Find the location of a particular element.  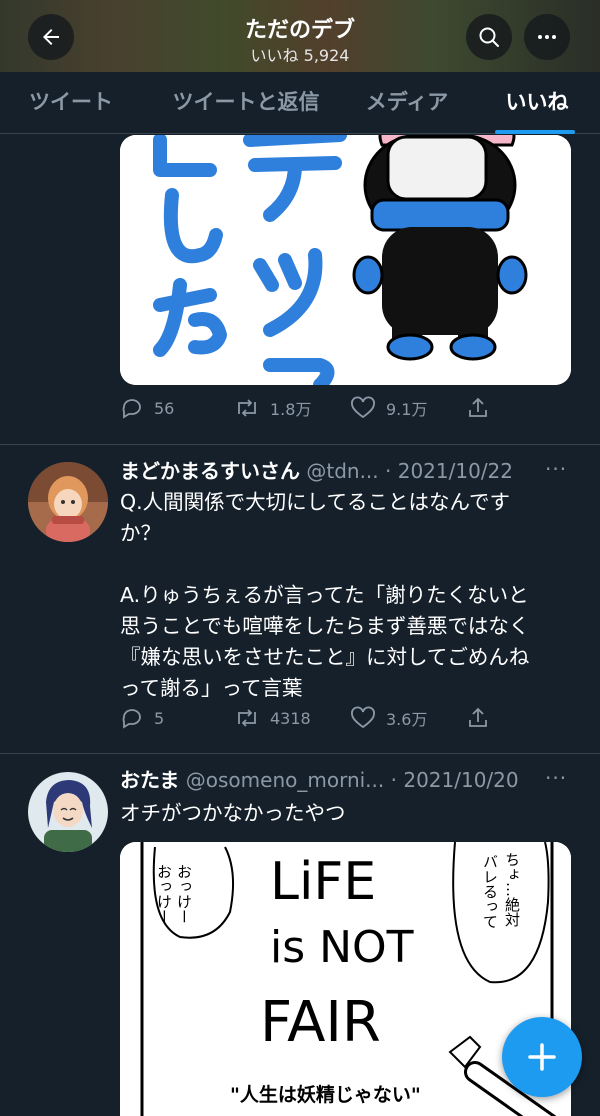

tweet-actions: 56 1.8万 9.1万 is located at coordinates (350, 411).